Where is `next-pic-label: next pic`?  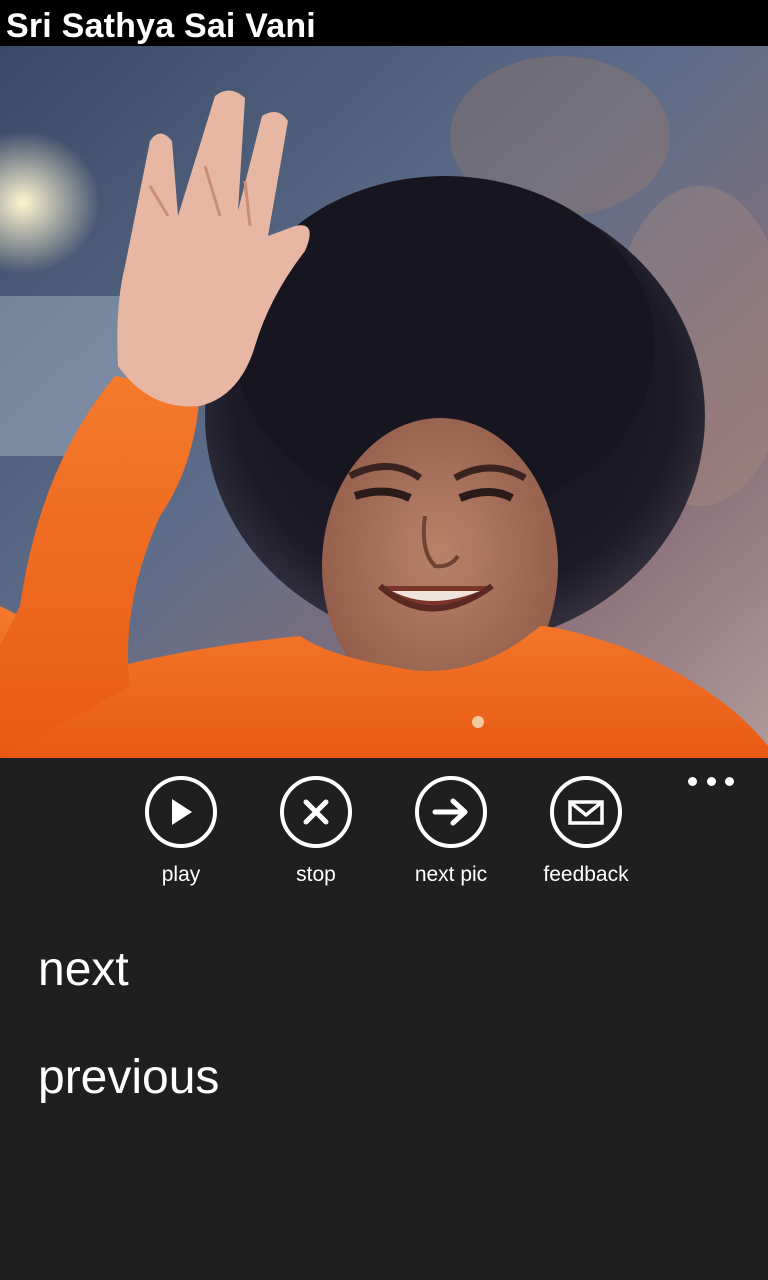
next-pic-label: next pic is located at coordinates (451, 874).